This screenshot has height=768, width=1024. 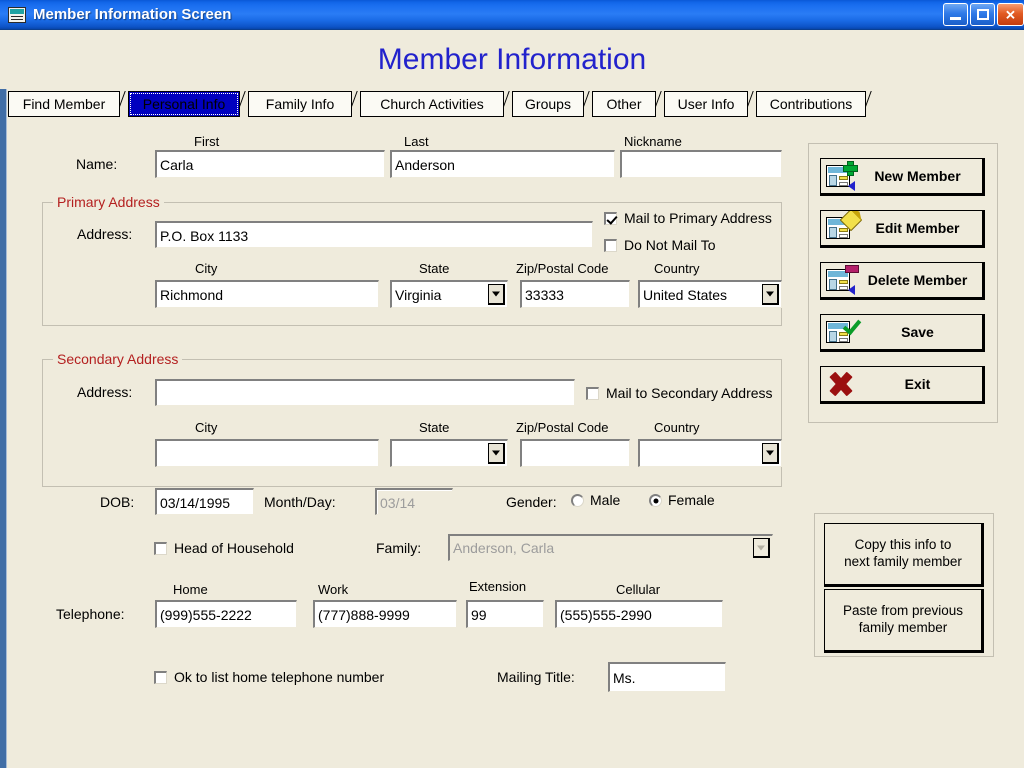 I want to click on paste-from-previous-family-member-button: Paste from previous family member, so click(x=904, y=621).